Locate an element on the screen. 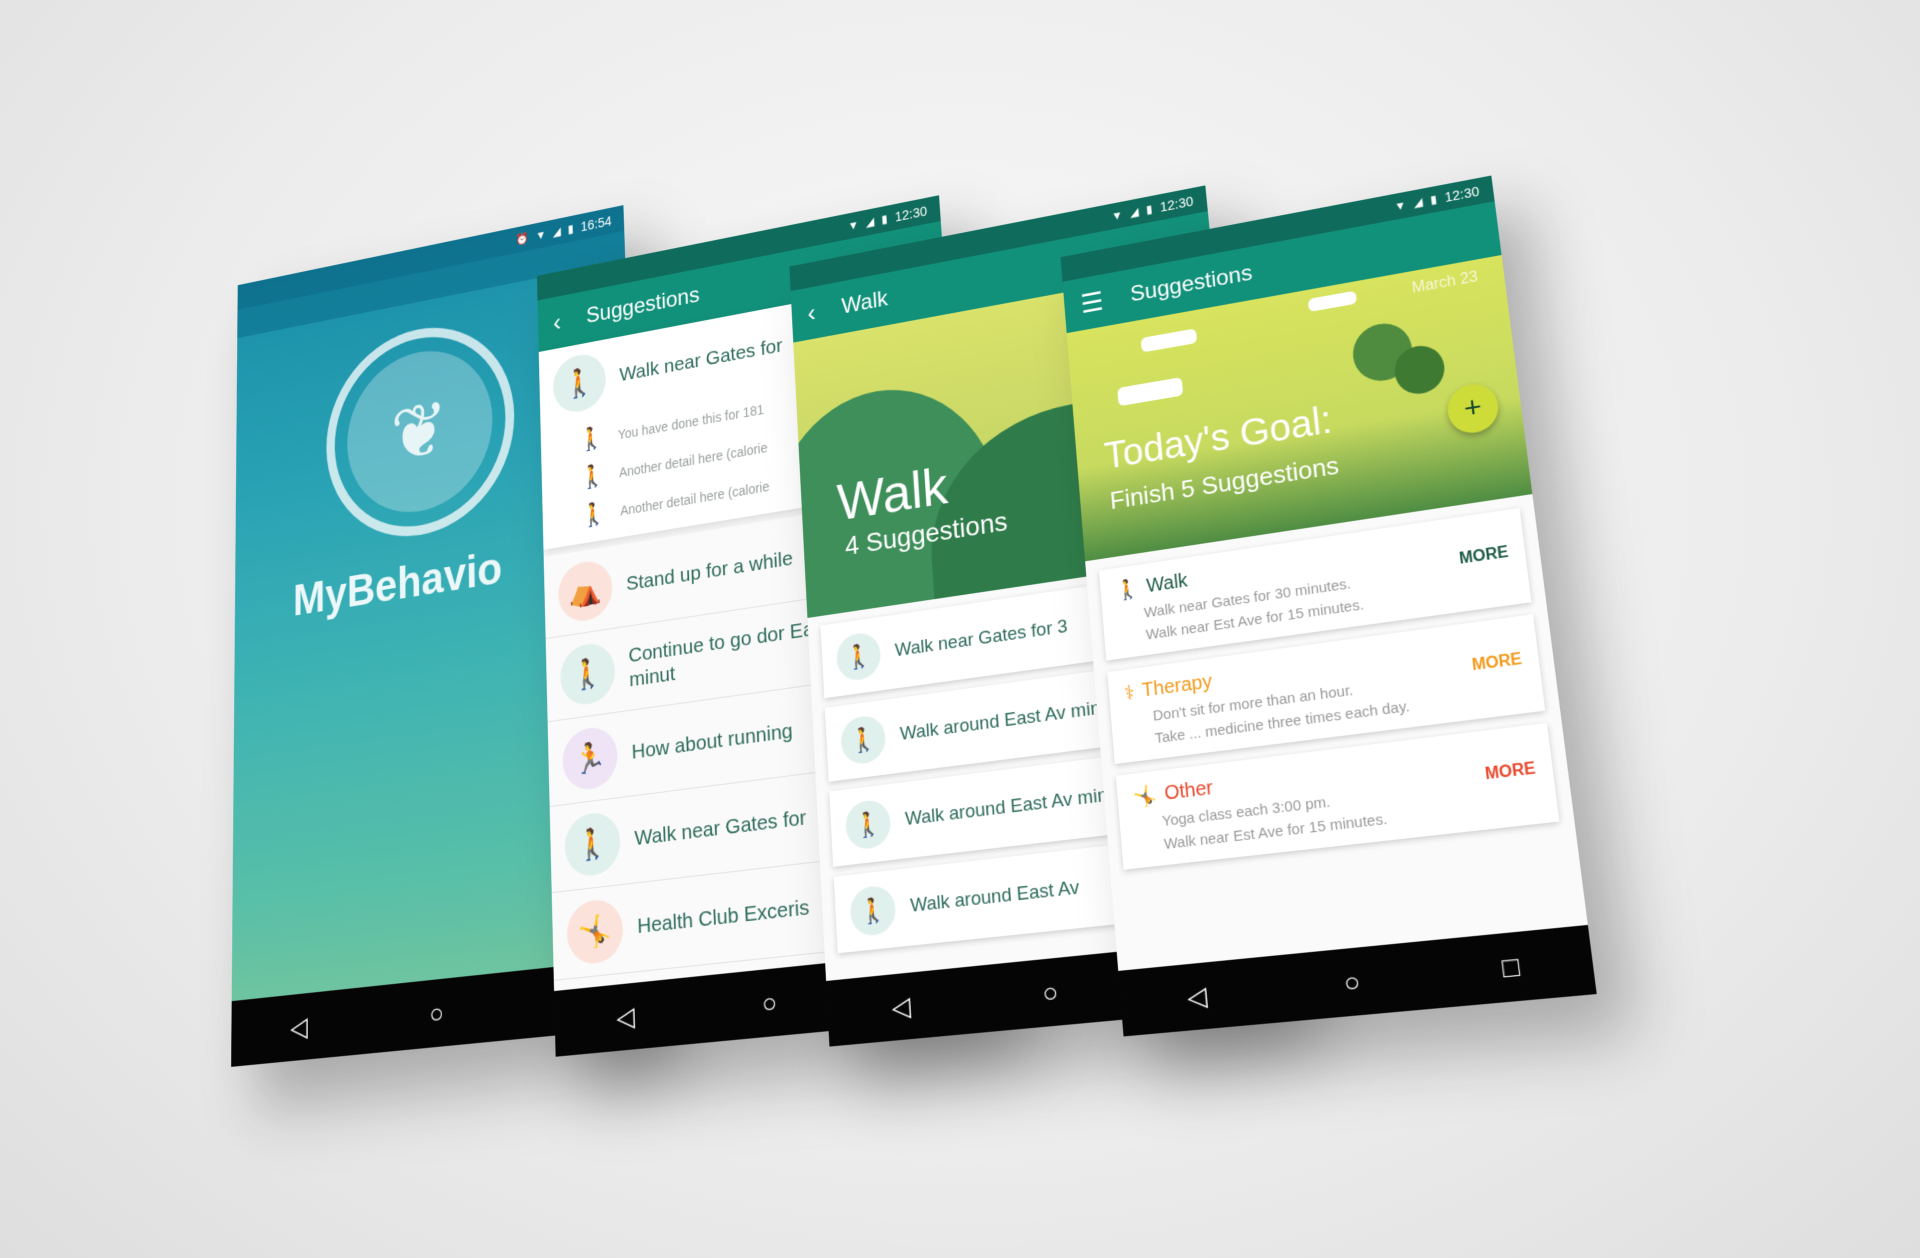 Image resolution: width=1920 pixels, height=1258 pixels. therapy-icon: ⚕ is located at coordinates (1129, 693).